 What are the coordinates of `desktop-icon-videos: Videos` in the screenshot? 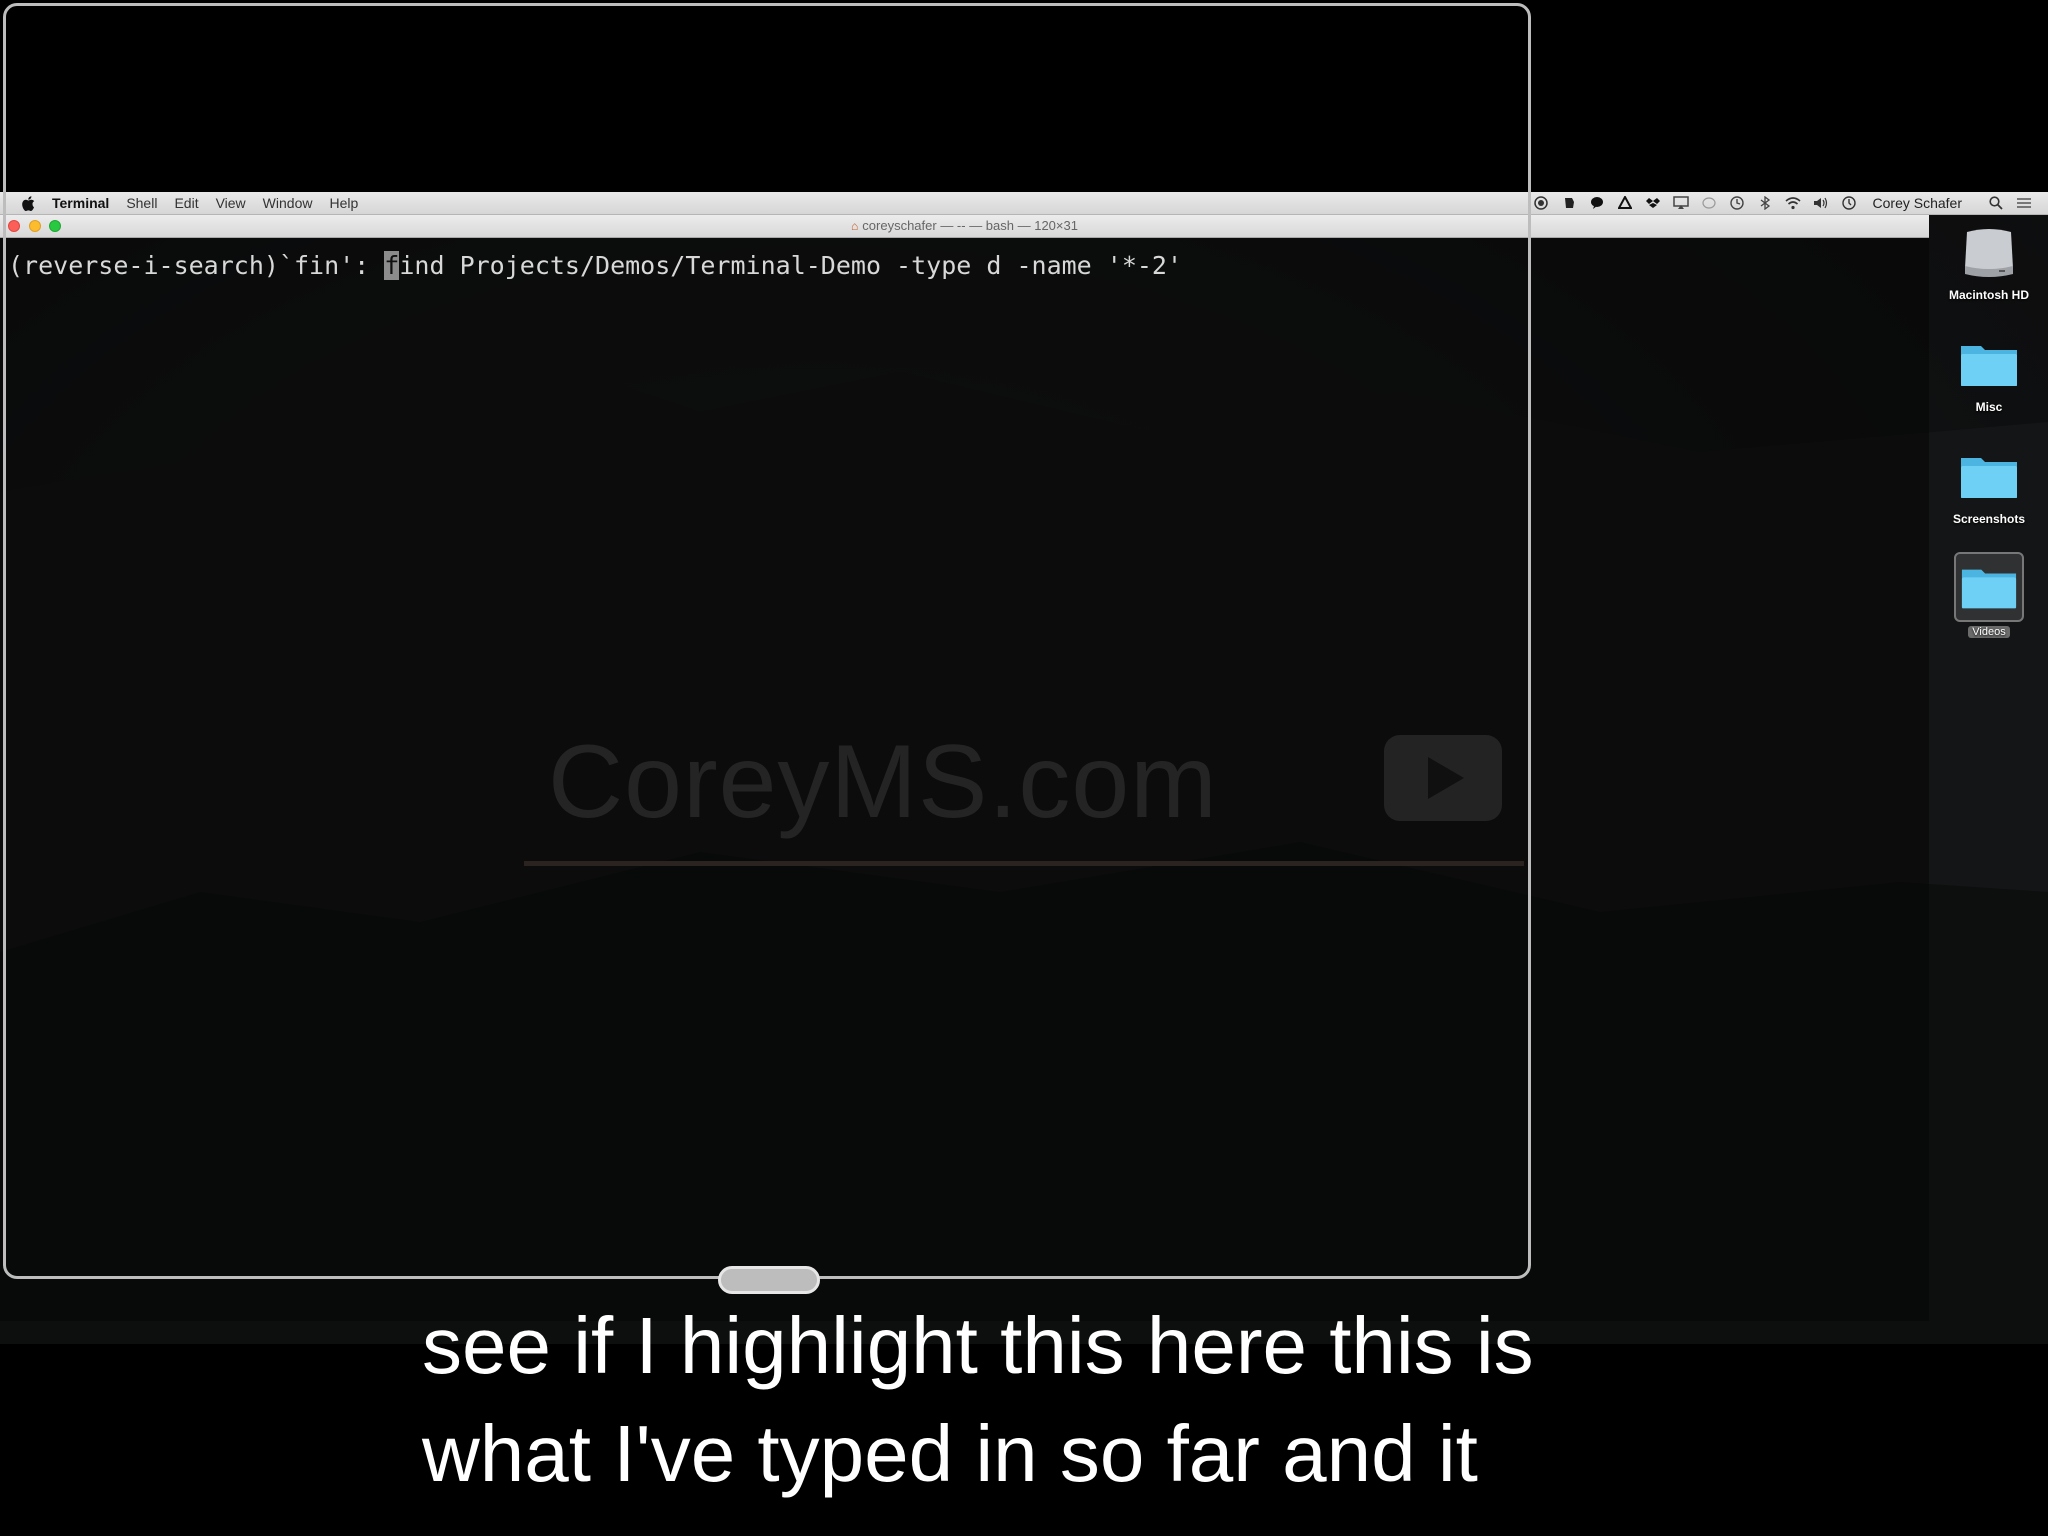 It's located at (1989, 596).